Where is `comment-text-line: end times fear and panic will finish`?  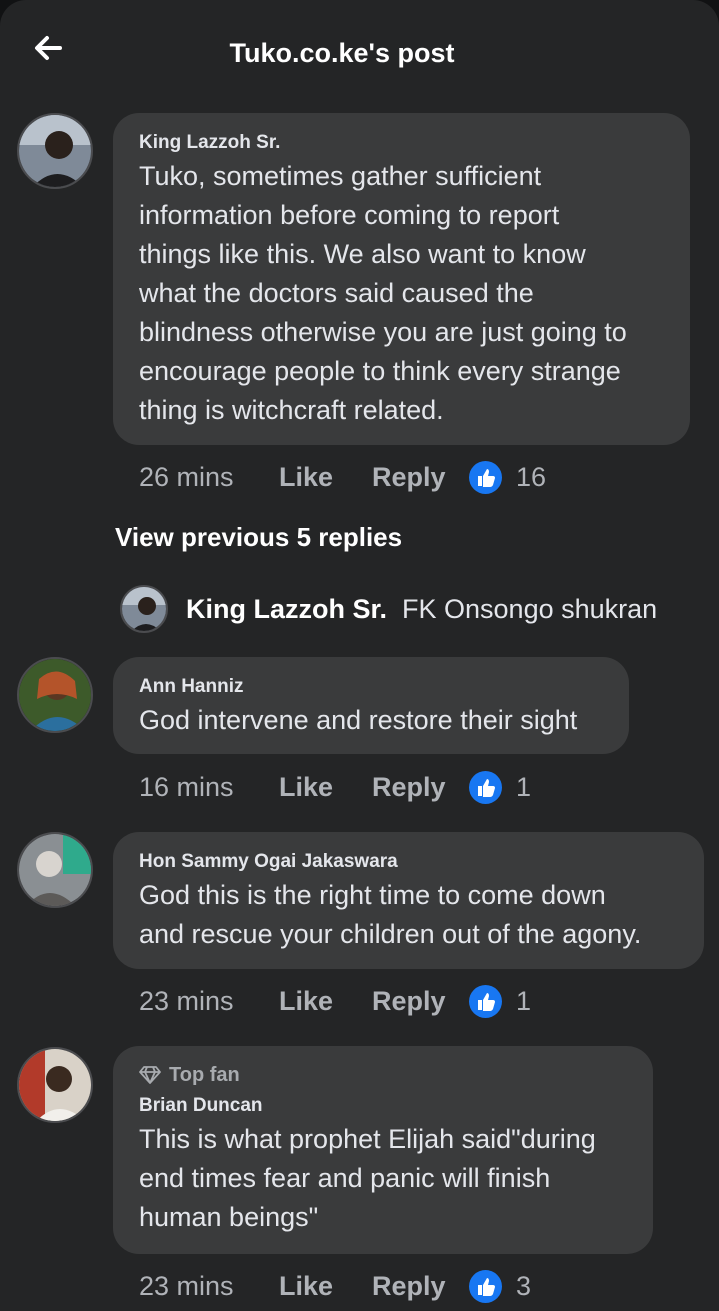
comment-text-line: end times fear and panic will finish is located at coordinates (345, 1178).